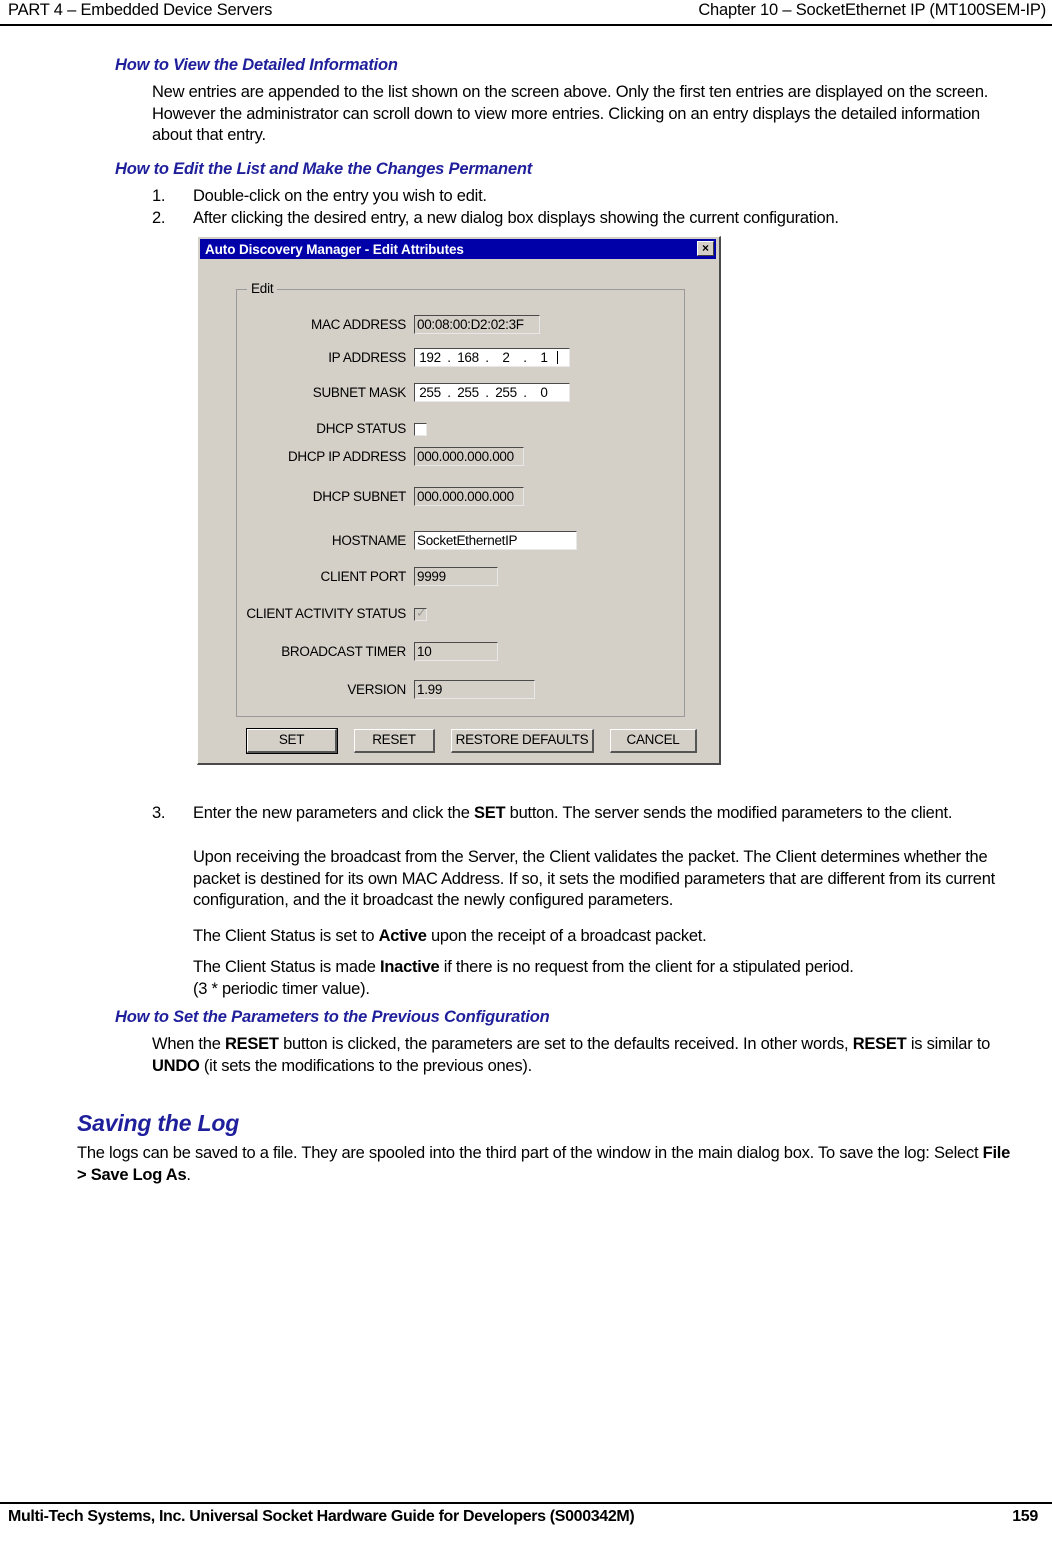  I want to click on list-item-number: 1., so click(159, 196).